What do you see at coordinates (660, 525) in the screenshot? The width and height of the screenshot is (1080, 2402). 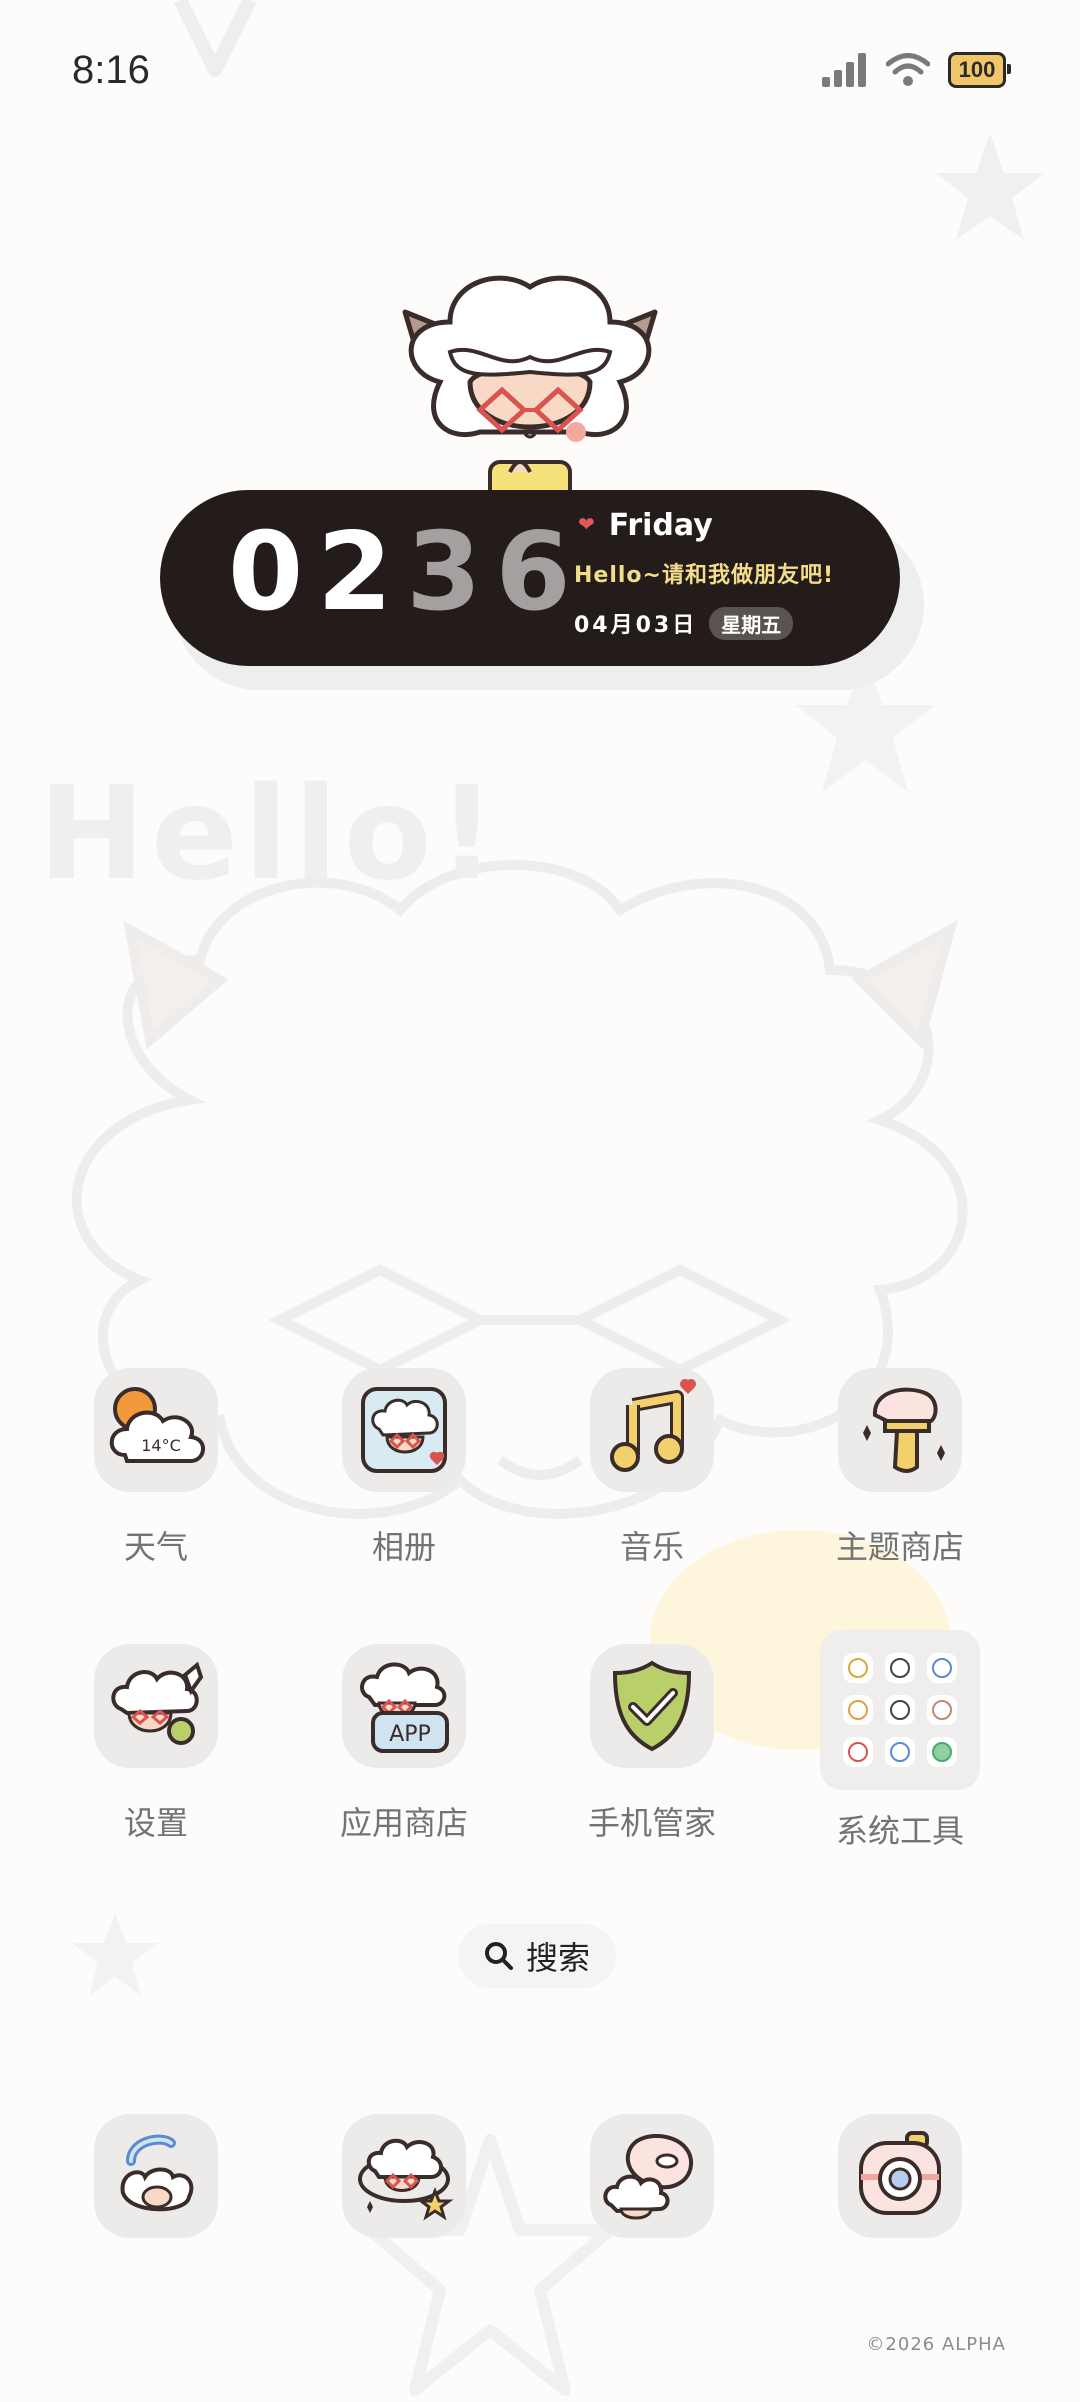 I see `day-name-text: Friday` at bounding box center [660, 525].